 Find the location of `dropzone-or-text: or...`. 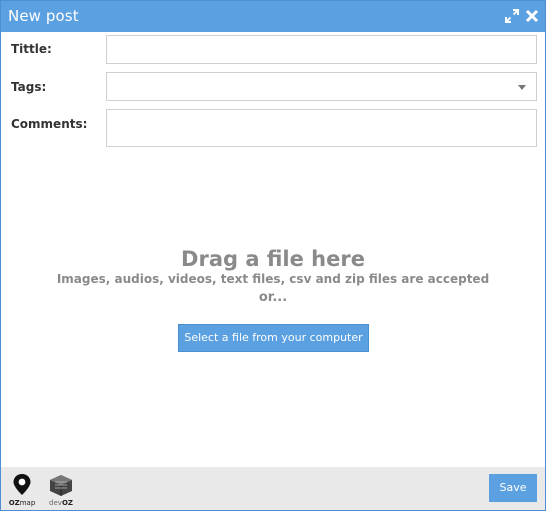

dropzone-or-text: or... is located at coordinates (273, 297).